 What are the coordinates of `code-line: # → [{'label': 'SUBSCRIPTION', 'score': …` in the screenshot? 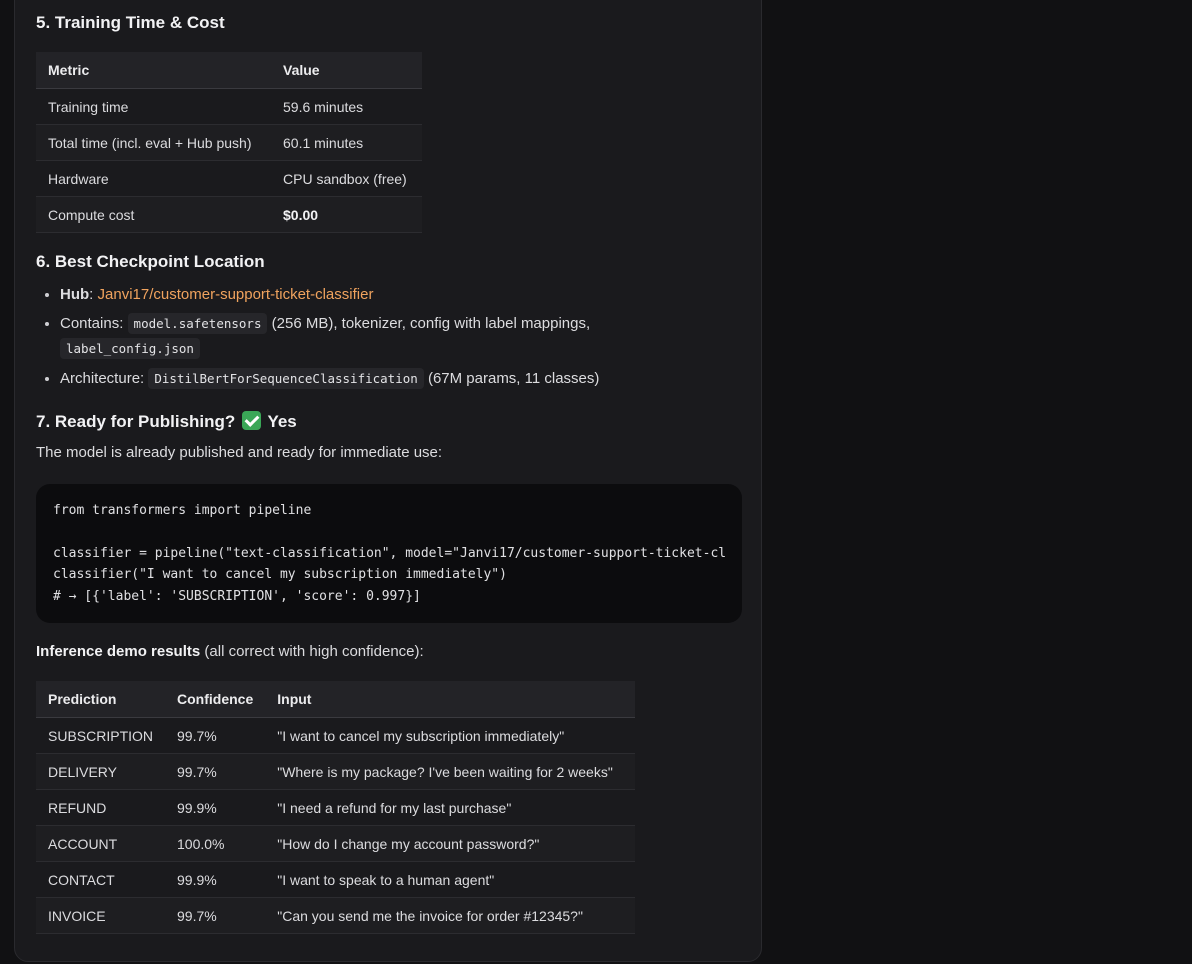 It's located at (237, 596).